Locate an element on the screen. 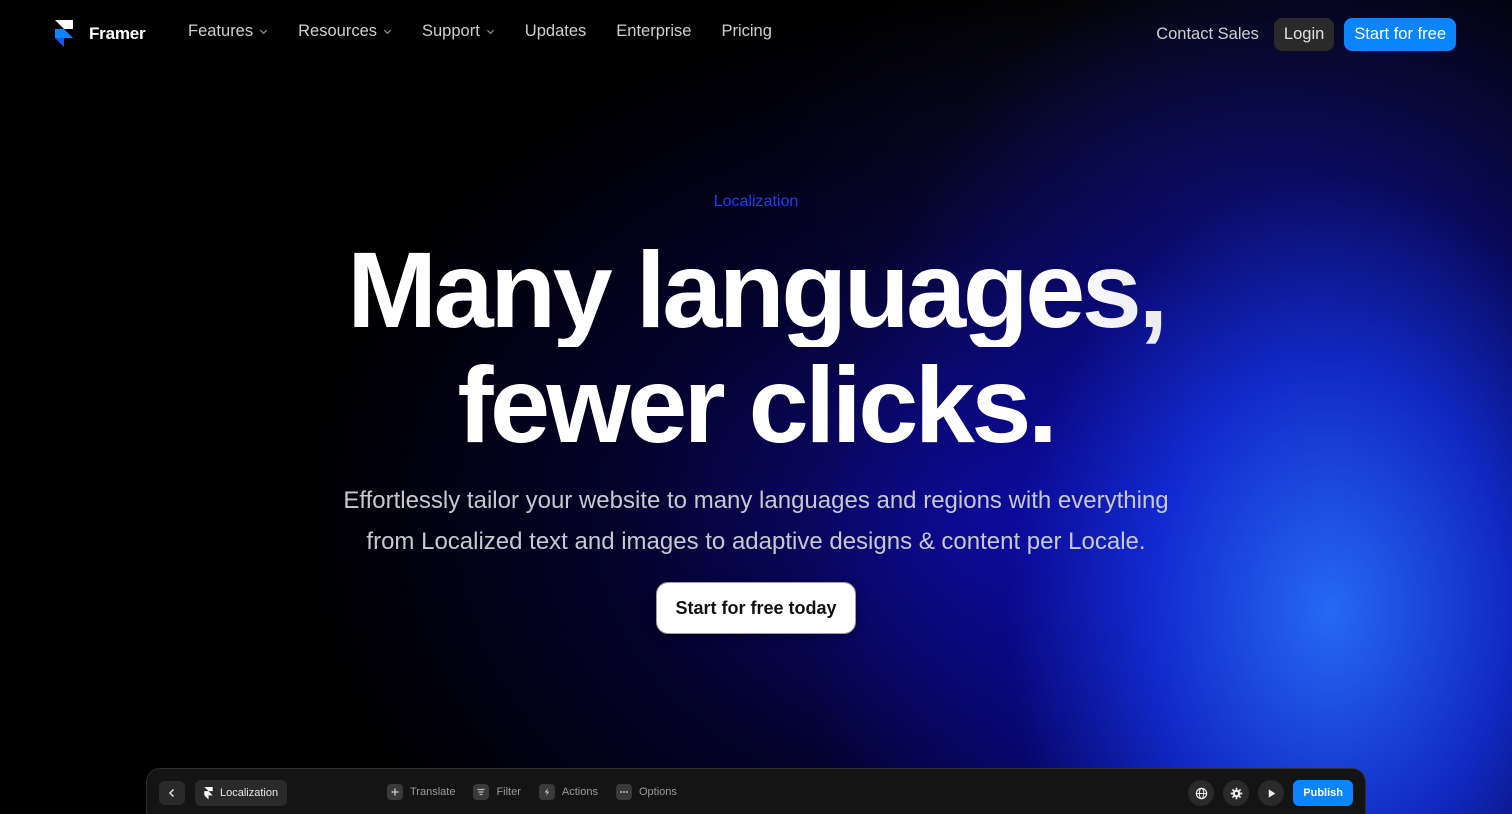  settings-button is located at coordinates (1236, 793).